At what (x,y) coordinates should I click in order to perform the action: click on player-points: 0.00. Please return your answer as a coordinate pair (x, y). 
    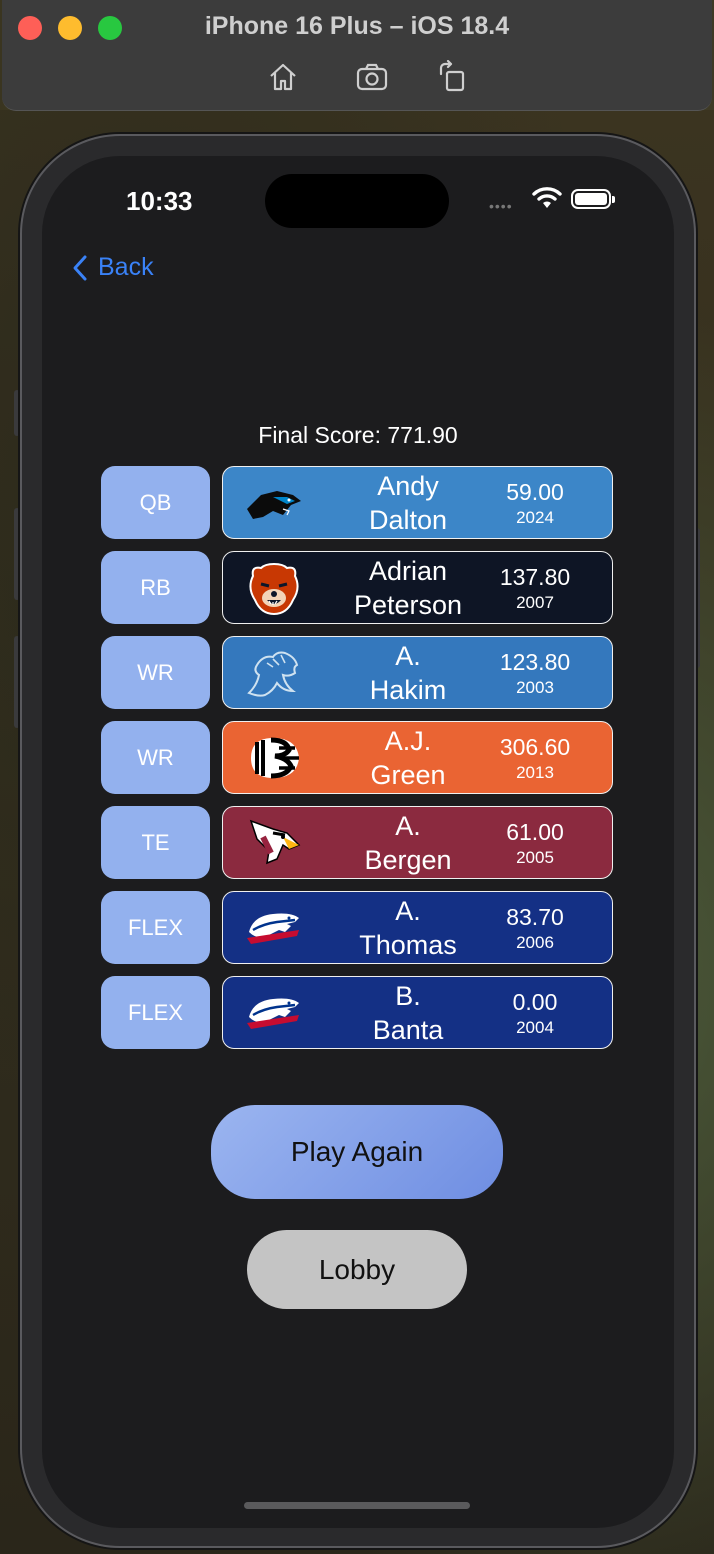
    Looking at the image, I should click on (535, 1002).